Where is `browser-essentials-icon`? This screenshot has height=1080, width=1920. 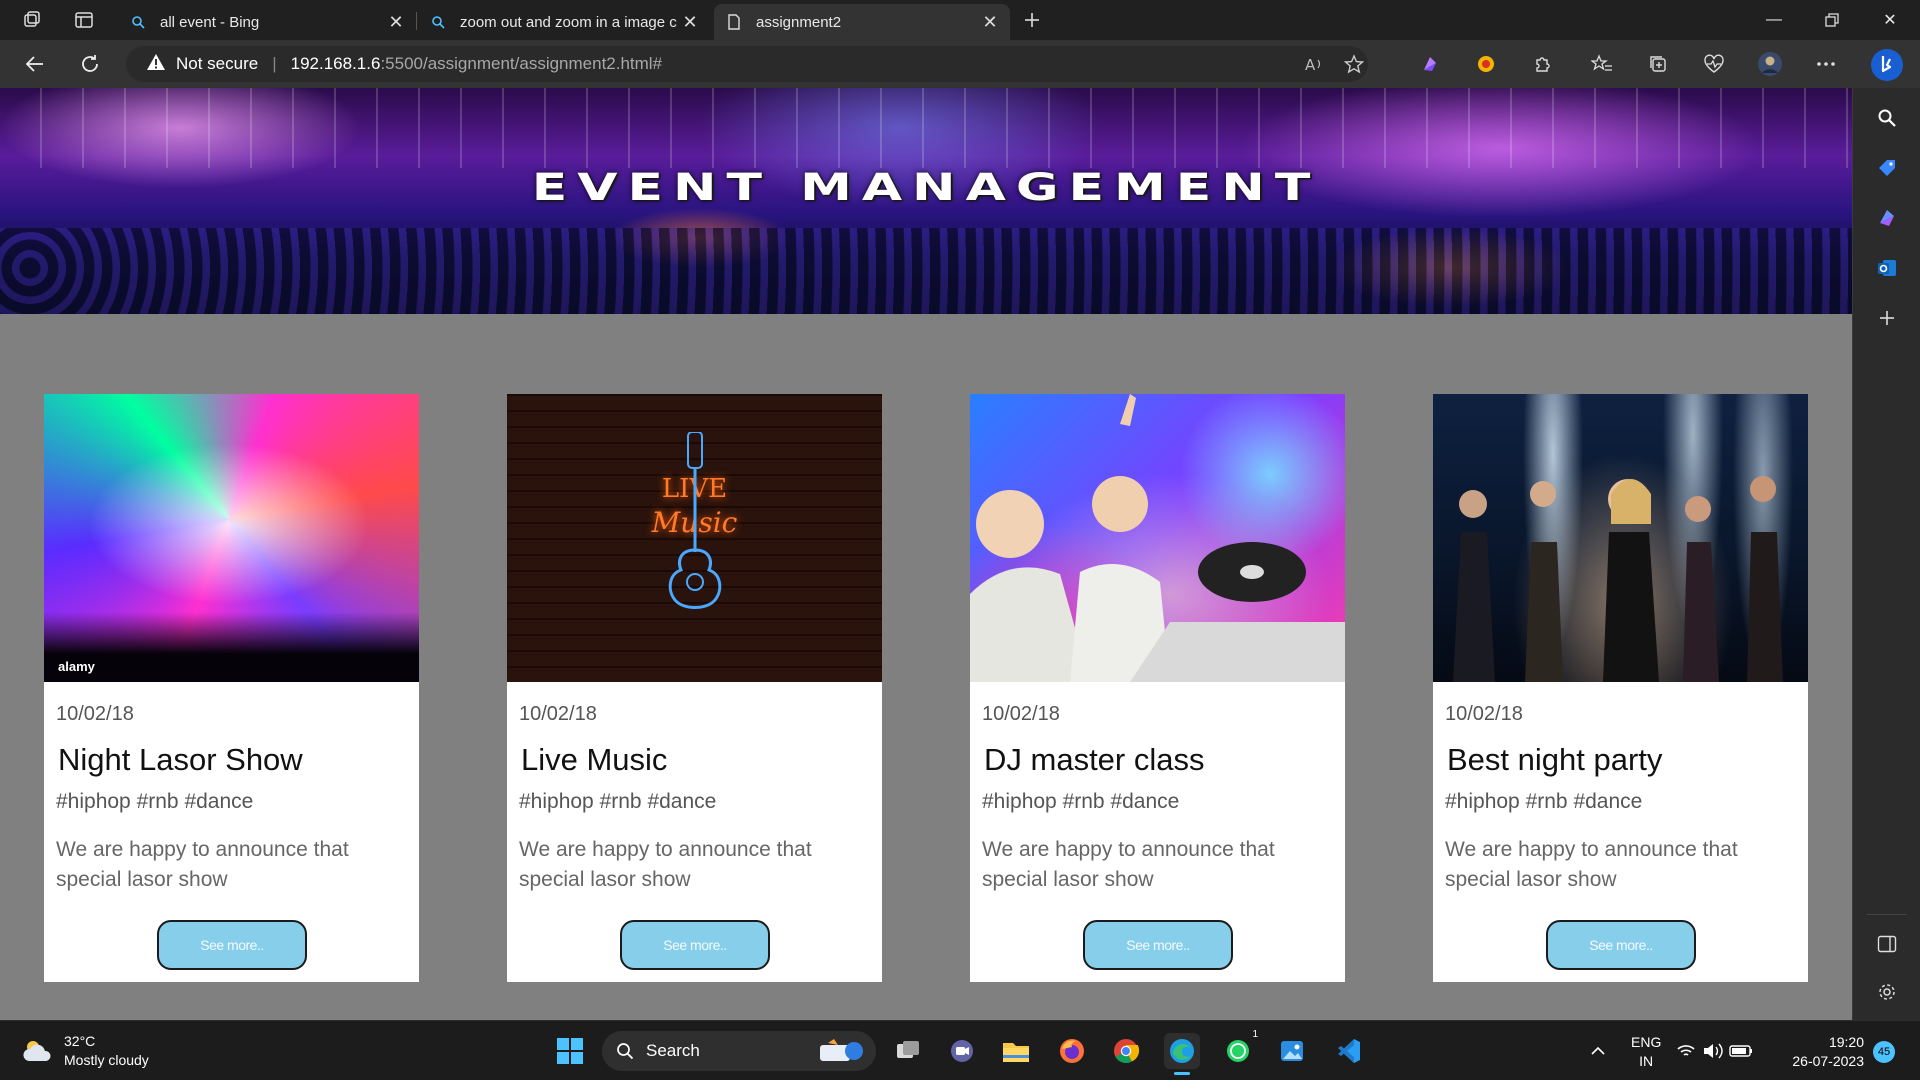
browser-essentials-icon is located at coordinates (1714, 64).